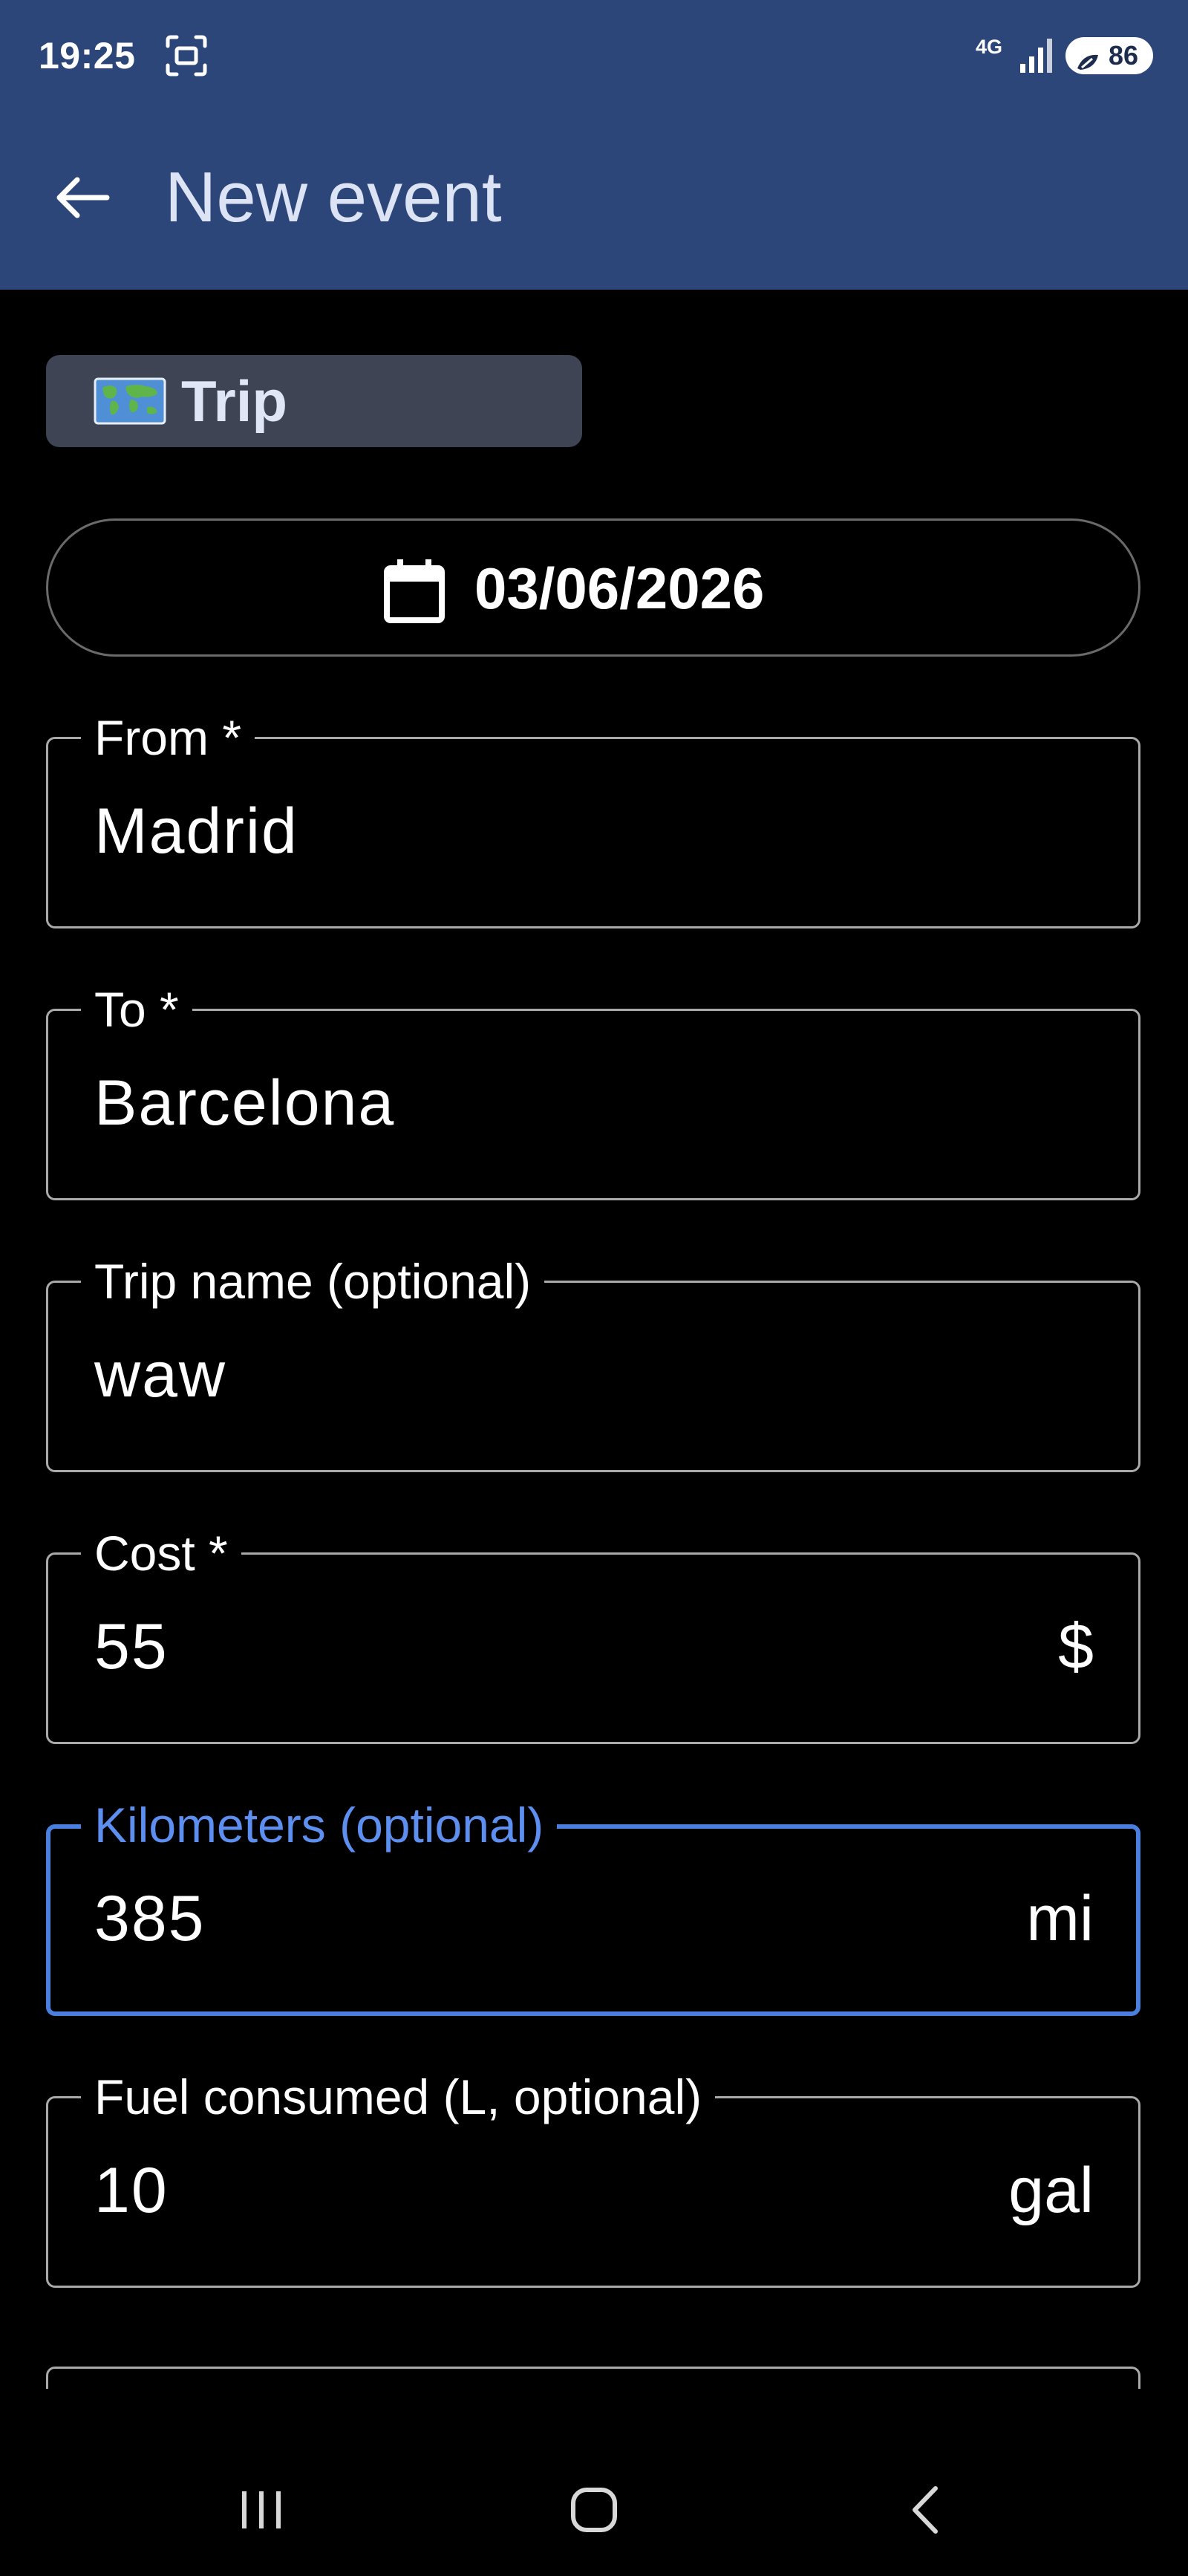 The height and width of the screenshot is (2576, 1188). What do you see at coordinates (399, 2097) in the screenshot?
I see `fuel-field-label: Fuel consumed (L, optional)` at bounding box center [399, 2097].